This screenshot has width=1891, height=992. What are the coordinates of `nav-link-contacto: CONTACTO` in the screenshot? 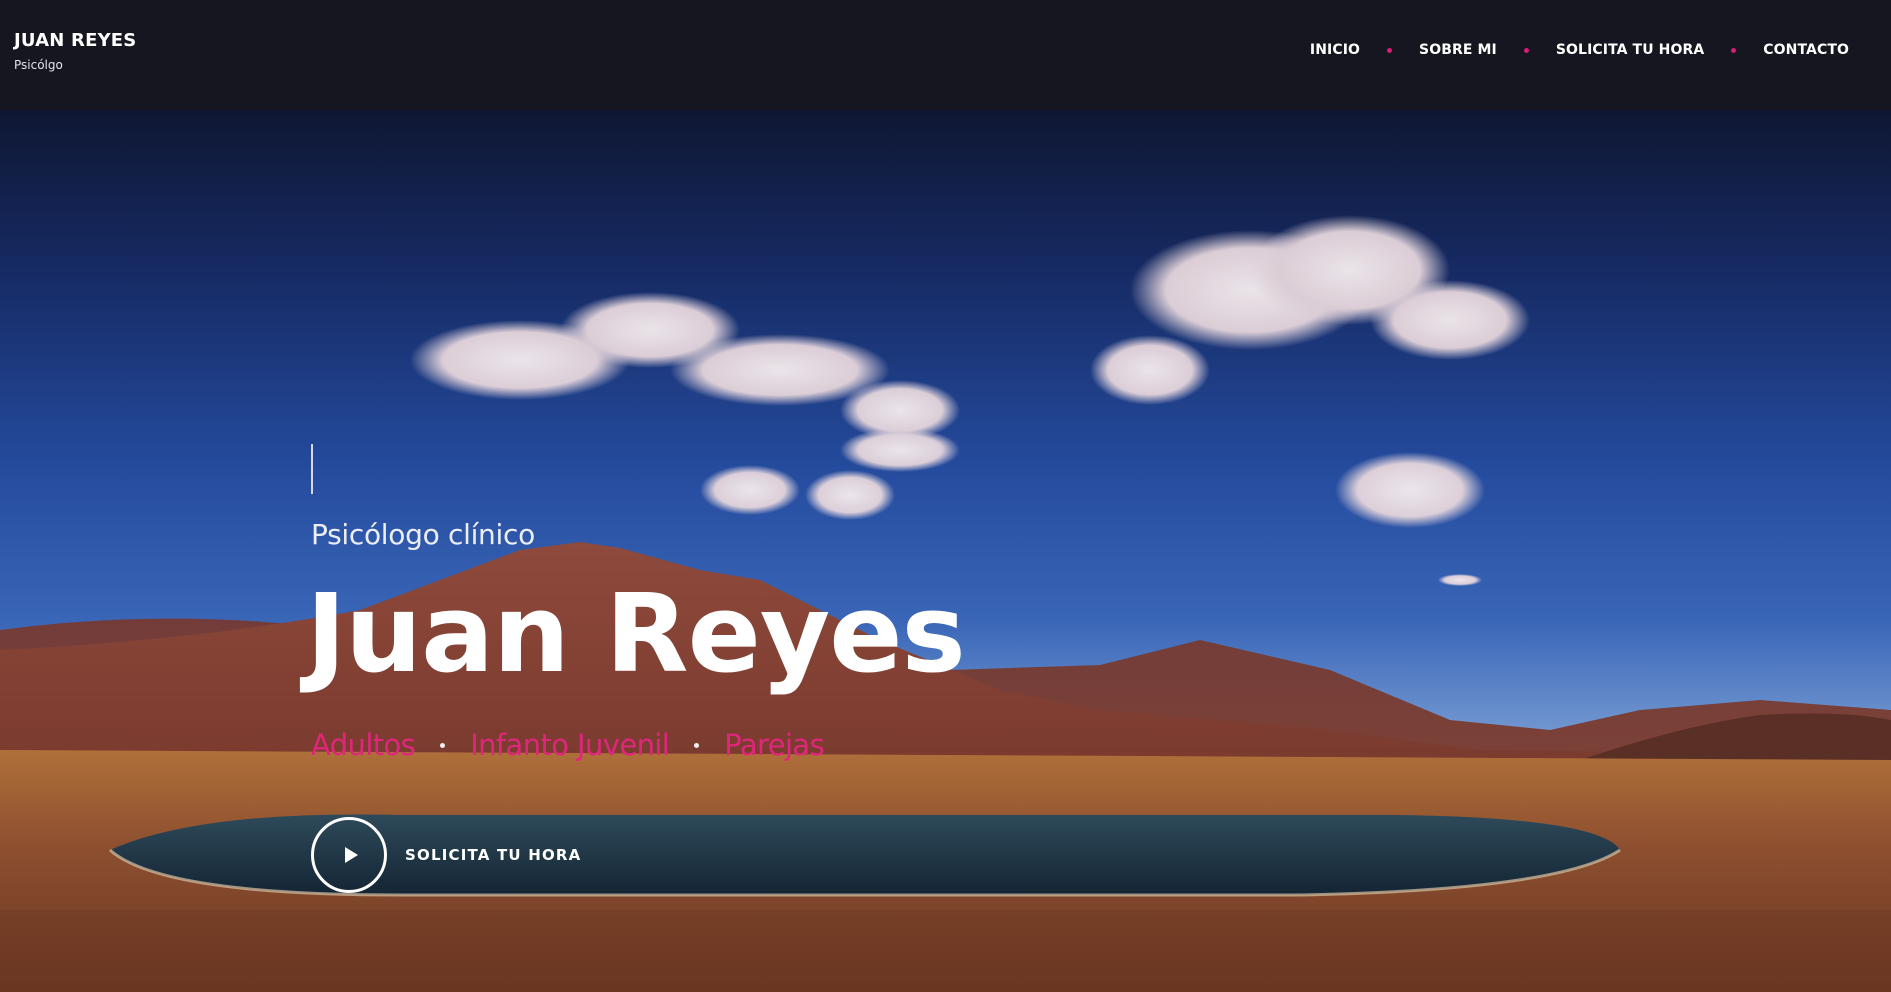 It's located at (1806, 50).